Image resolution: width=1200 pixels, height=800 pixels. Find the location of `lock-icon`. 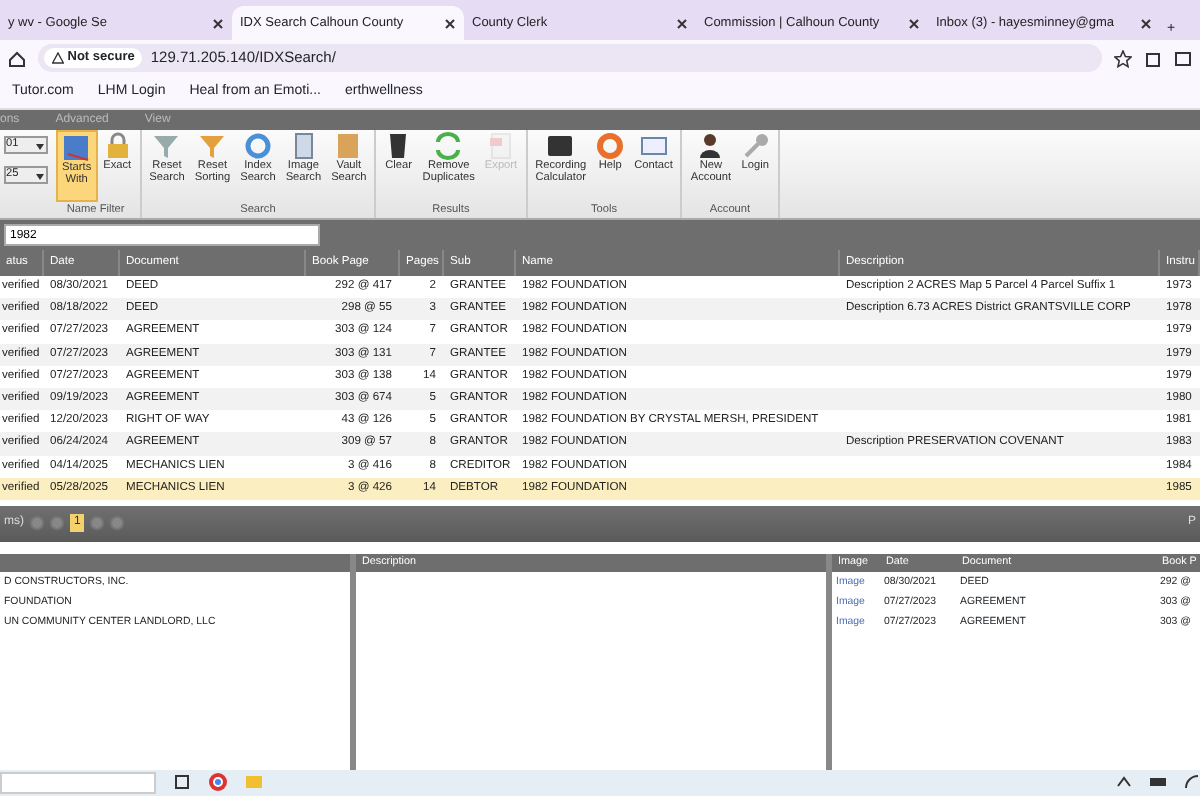

lock-icon is located at coordinates (117, 146).